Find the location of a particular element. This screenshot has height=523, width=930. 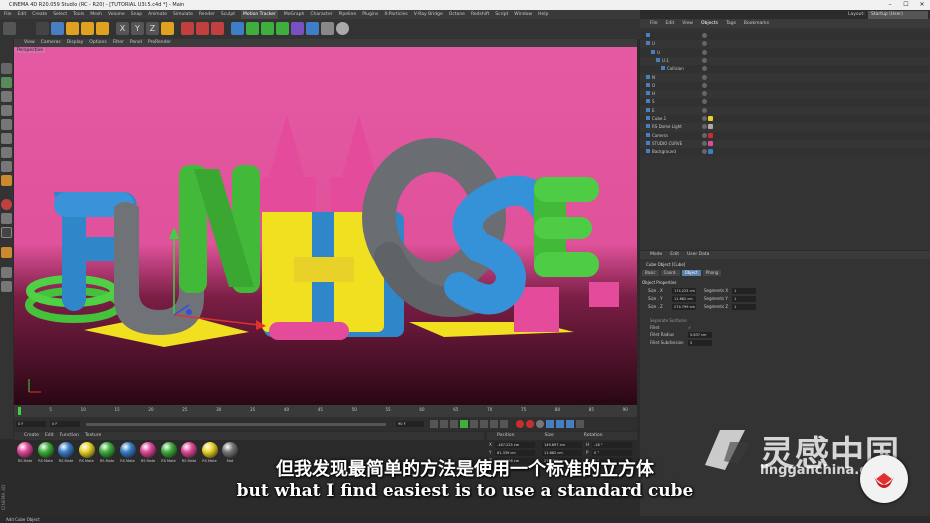

object-menu-bookmarks: Bookmarks is located at coordinates (756, 23).